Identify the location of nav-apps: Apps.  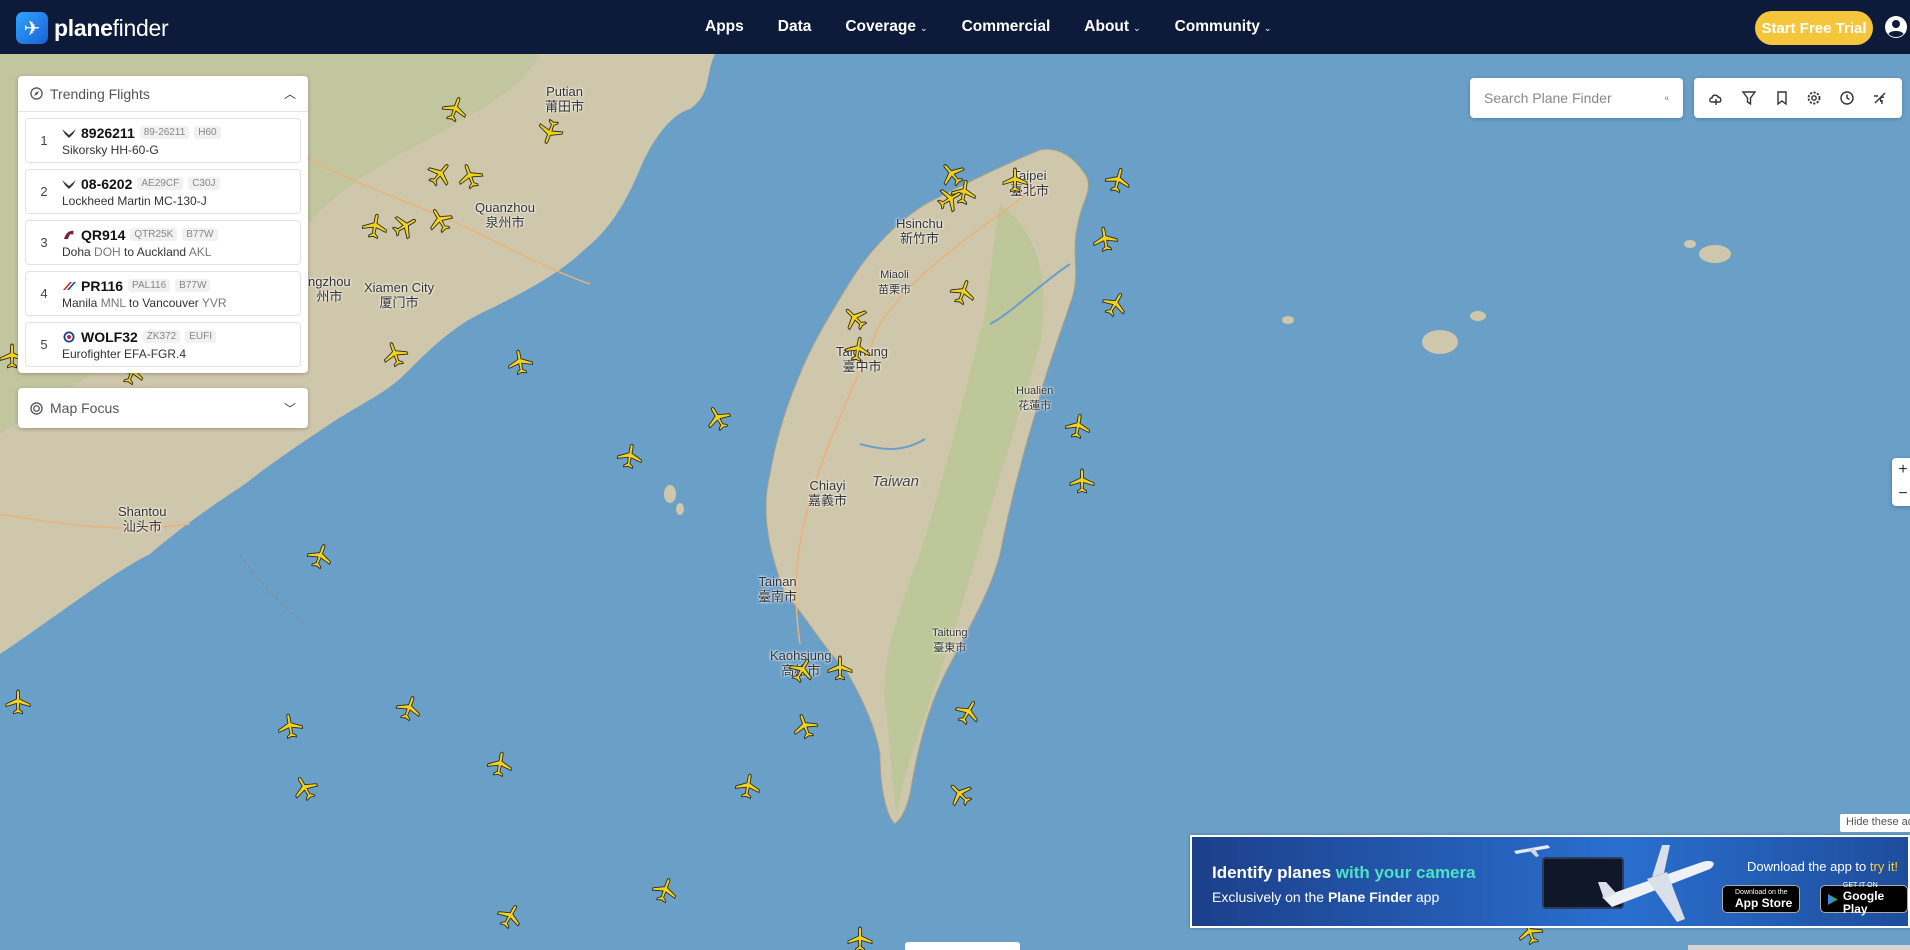
(724, 27).